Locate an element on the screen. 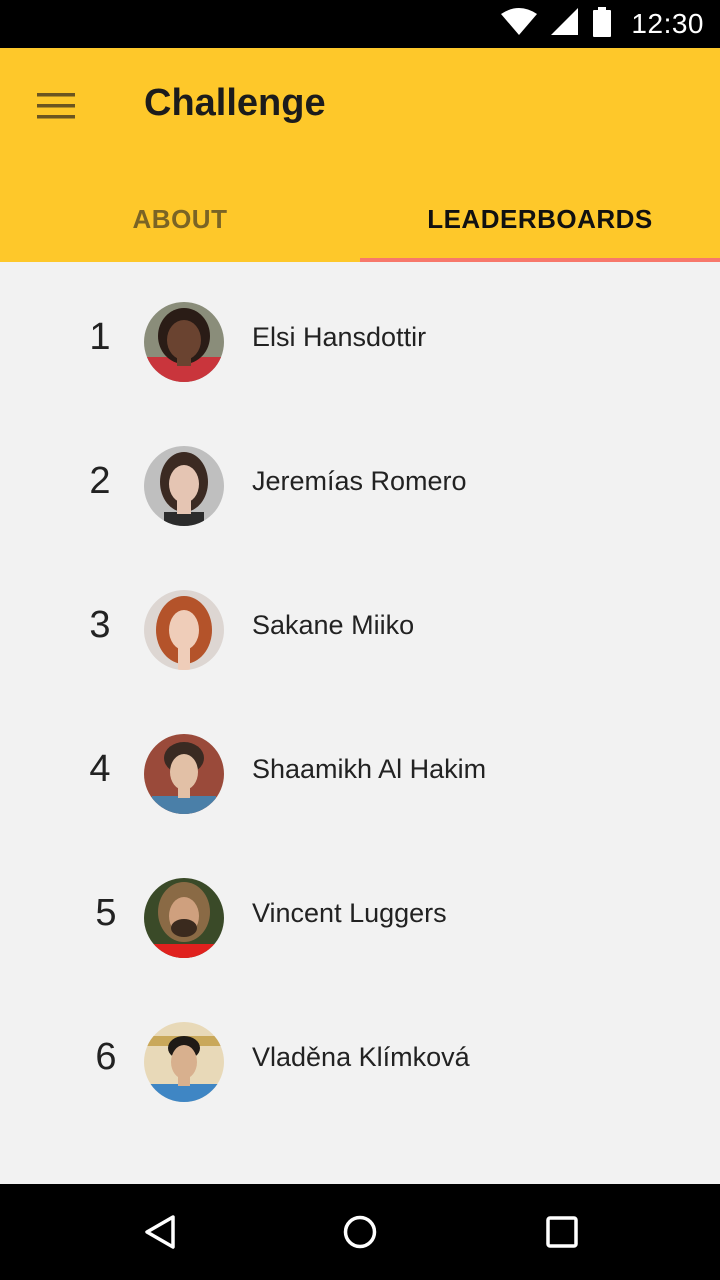 The image size is (720, 1280). tab-about-label: ABOUT is located at coordinates (180, 218).